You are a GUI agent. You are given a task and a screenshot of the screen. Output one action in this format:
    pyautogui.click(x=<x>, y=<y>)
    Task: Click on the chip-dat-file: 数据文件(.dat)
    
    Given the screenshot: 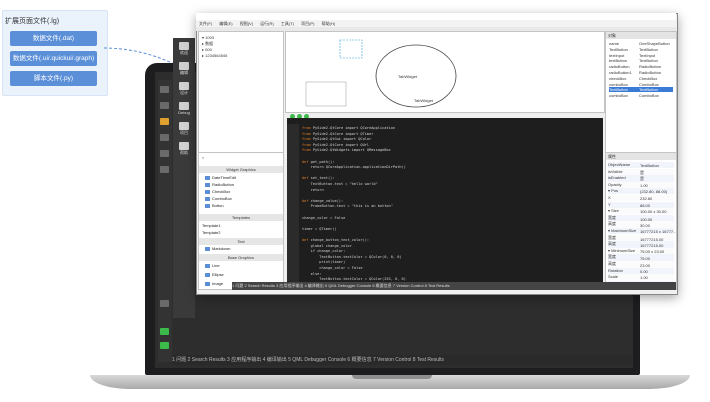 What is the action you would take?
    pyautogui.click(x=53, y=38)
    